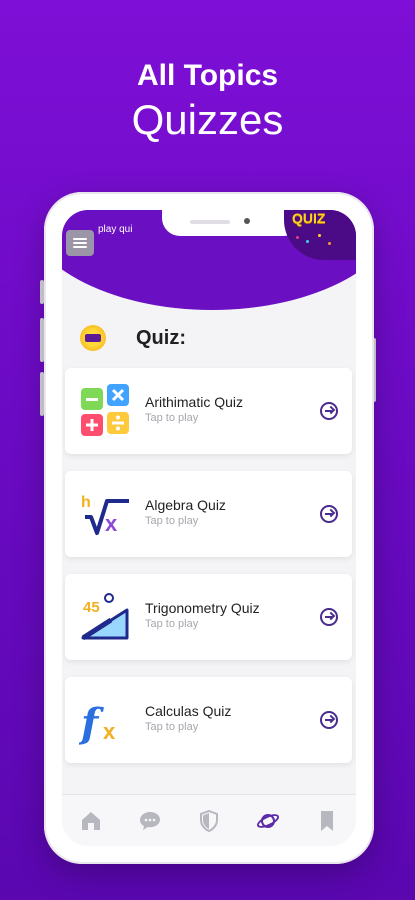 The image size is (415, 900). What do you see at coordinates (91, 607) in the screenshot?
I see `svg-text: 45` at bounding box center [91, 607].